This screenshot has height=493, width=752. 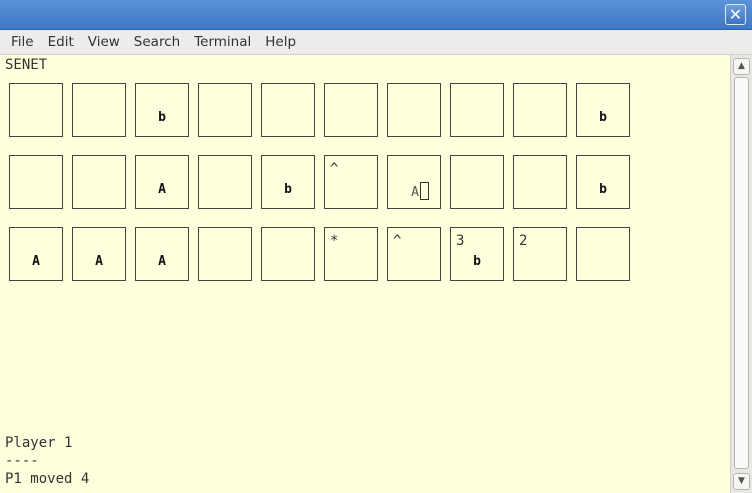 I want to click on vertical-scrollbar: ▲ ▼, so click(x=741, y=274).